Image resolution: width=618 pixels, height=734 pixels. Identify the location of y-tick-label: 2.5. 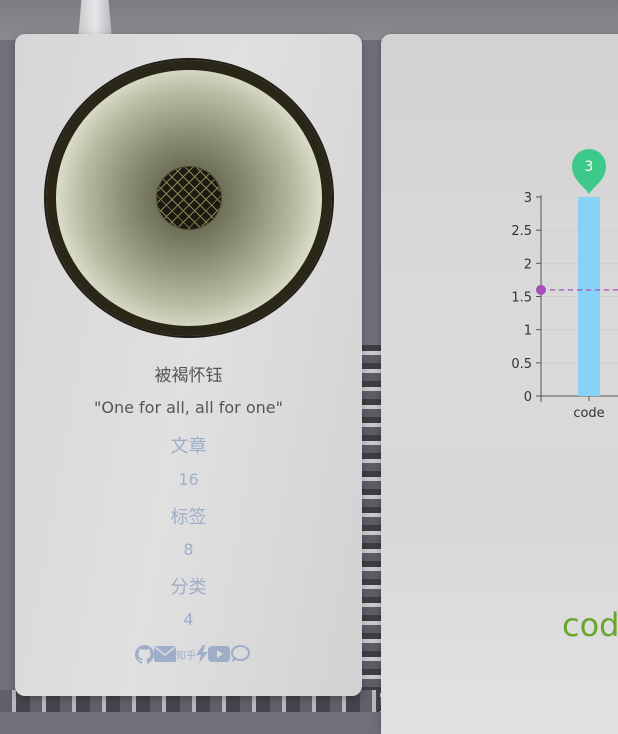
(521, 231).